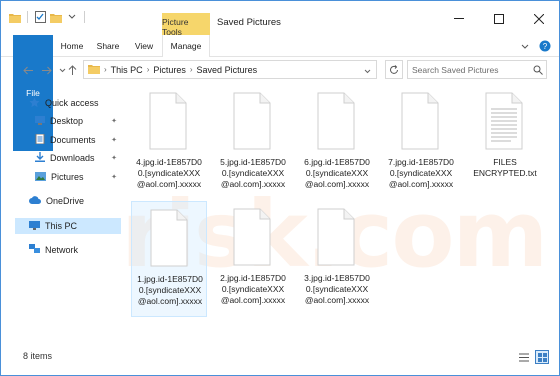  What do you see at coordinates (477, 69) in the screenshot?
I see `search-input: Search Saved Pictures` at bounding box center [477, 69].